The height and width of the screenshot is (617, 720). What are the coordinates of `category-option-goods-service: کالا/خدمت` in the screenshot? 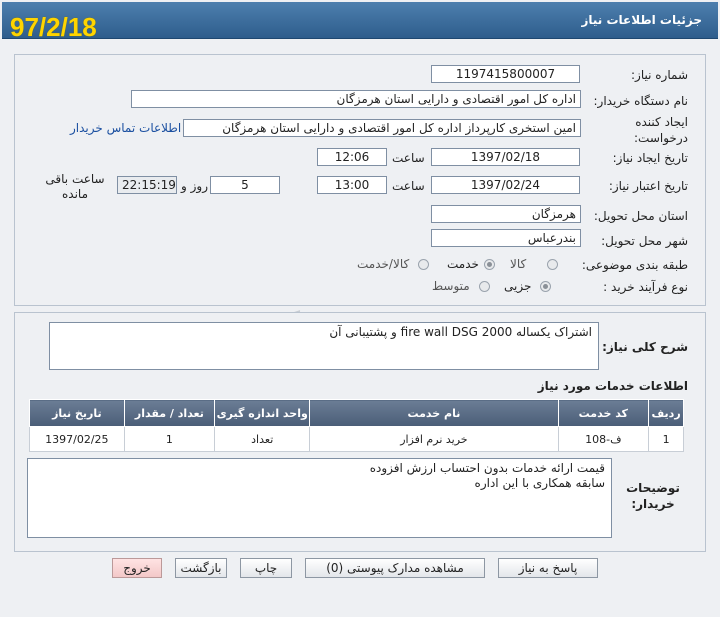 It's located at (383, 264).